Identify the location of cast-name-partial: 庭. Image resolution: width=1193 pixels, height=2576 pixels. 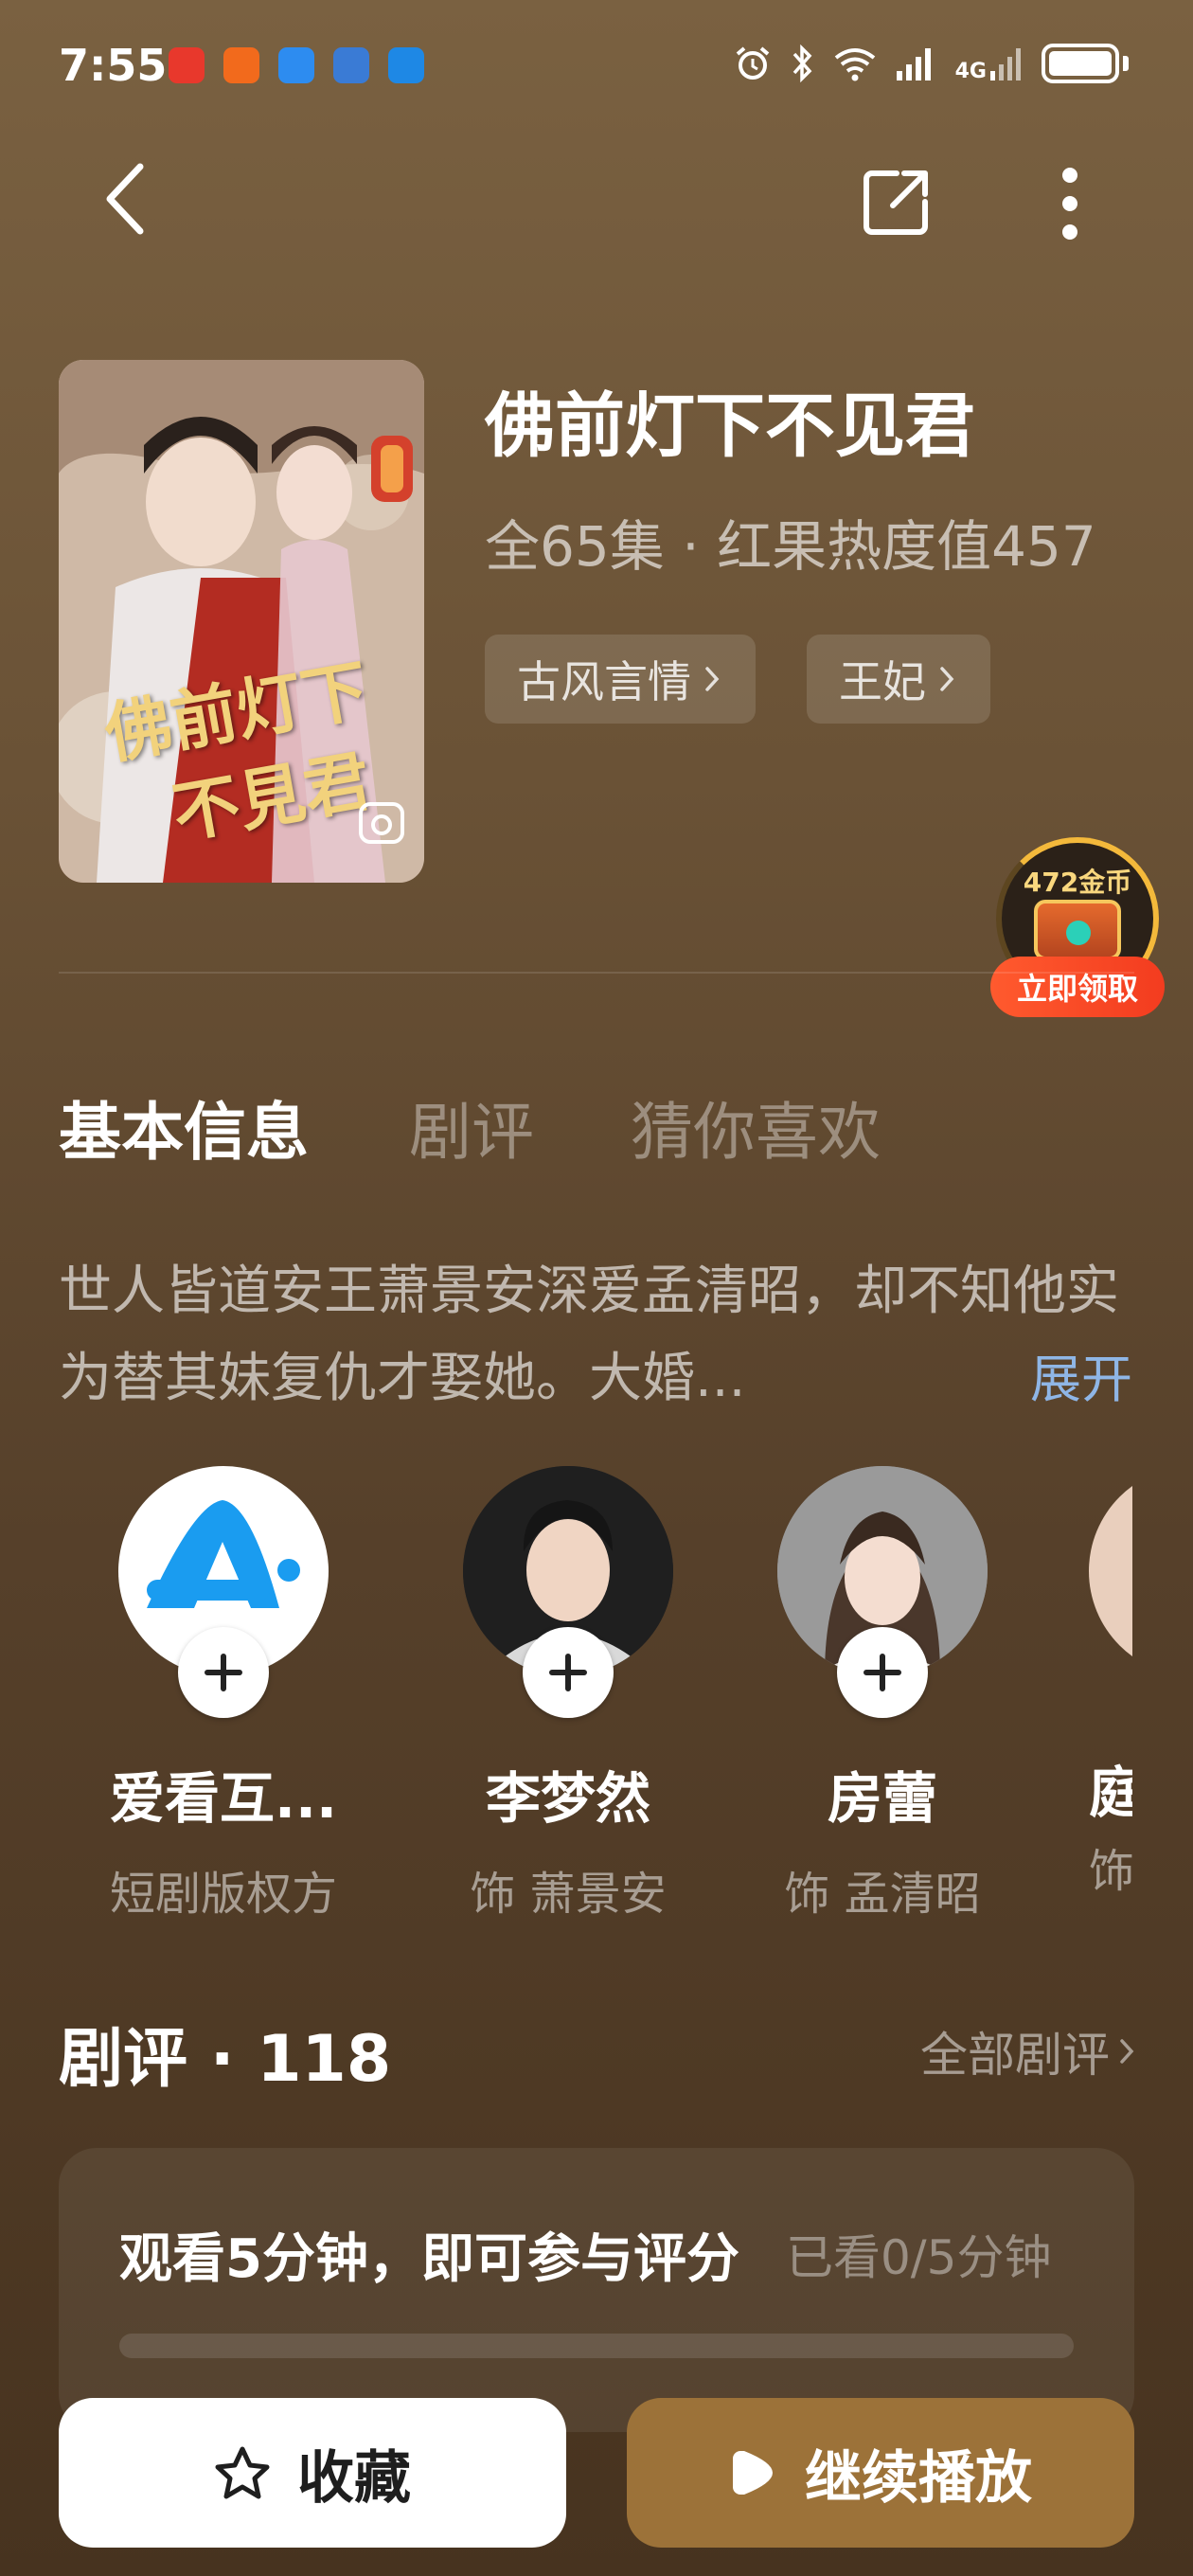
(1110, 1793).